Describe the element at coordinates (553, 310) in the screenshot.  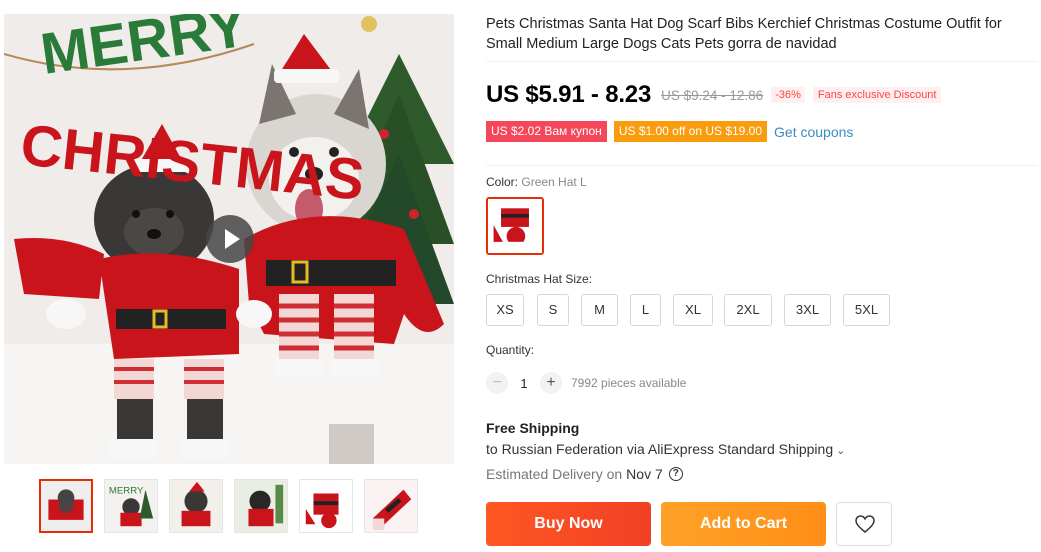
I see `size-option-s: S` at that location.